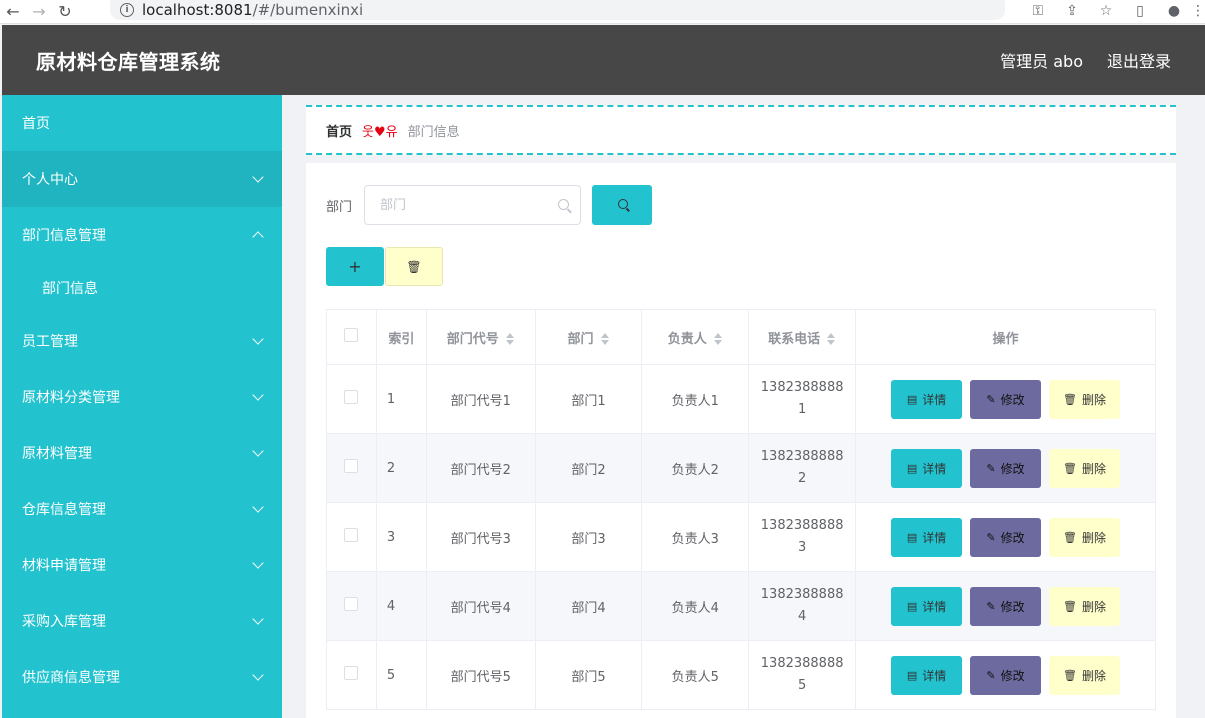  Describe the element at coordinates (1139, 60) in the screenshot. I see `logout-link: 退出登录` at that location.